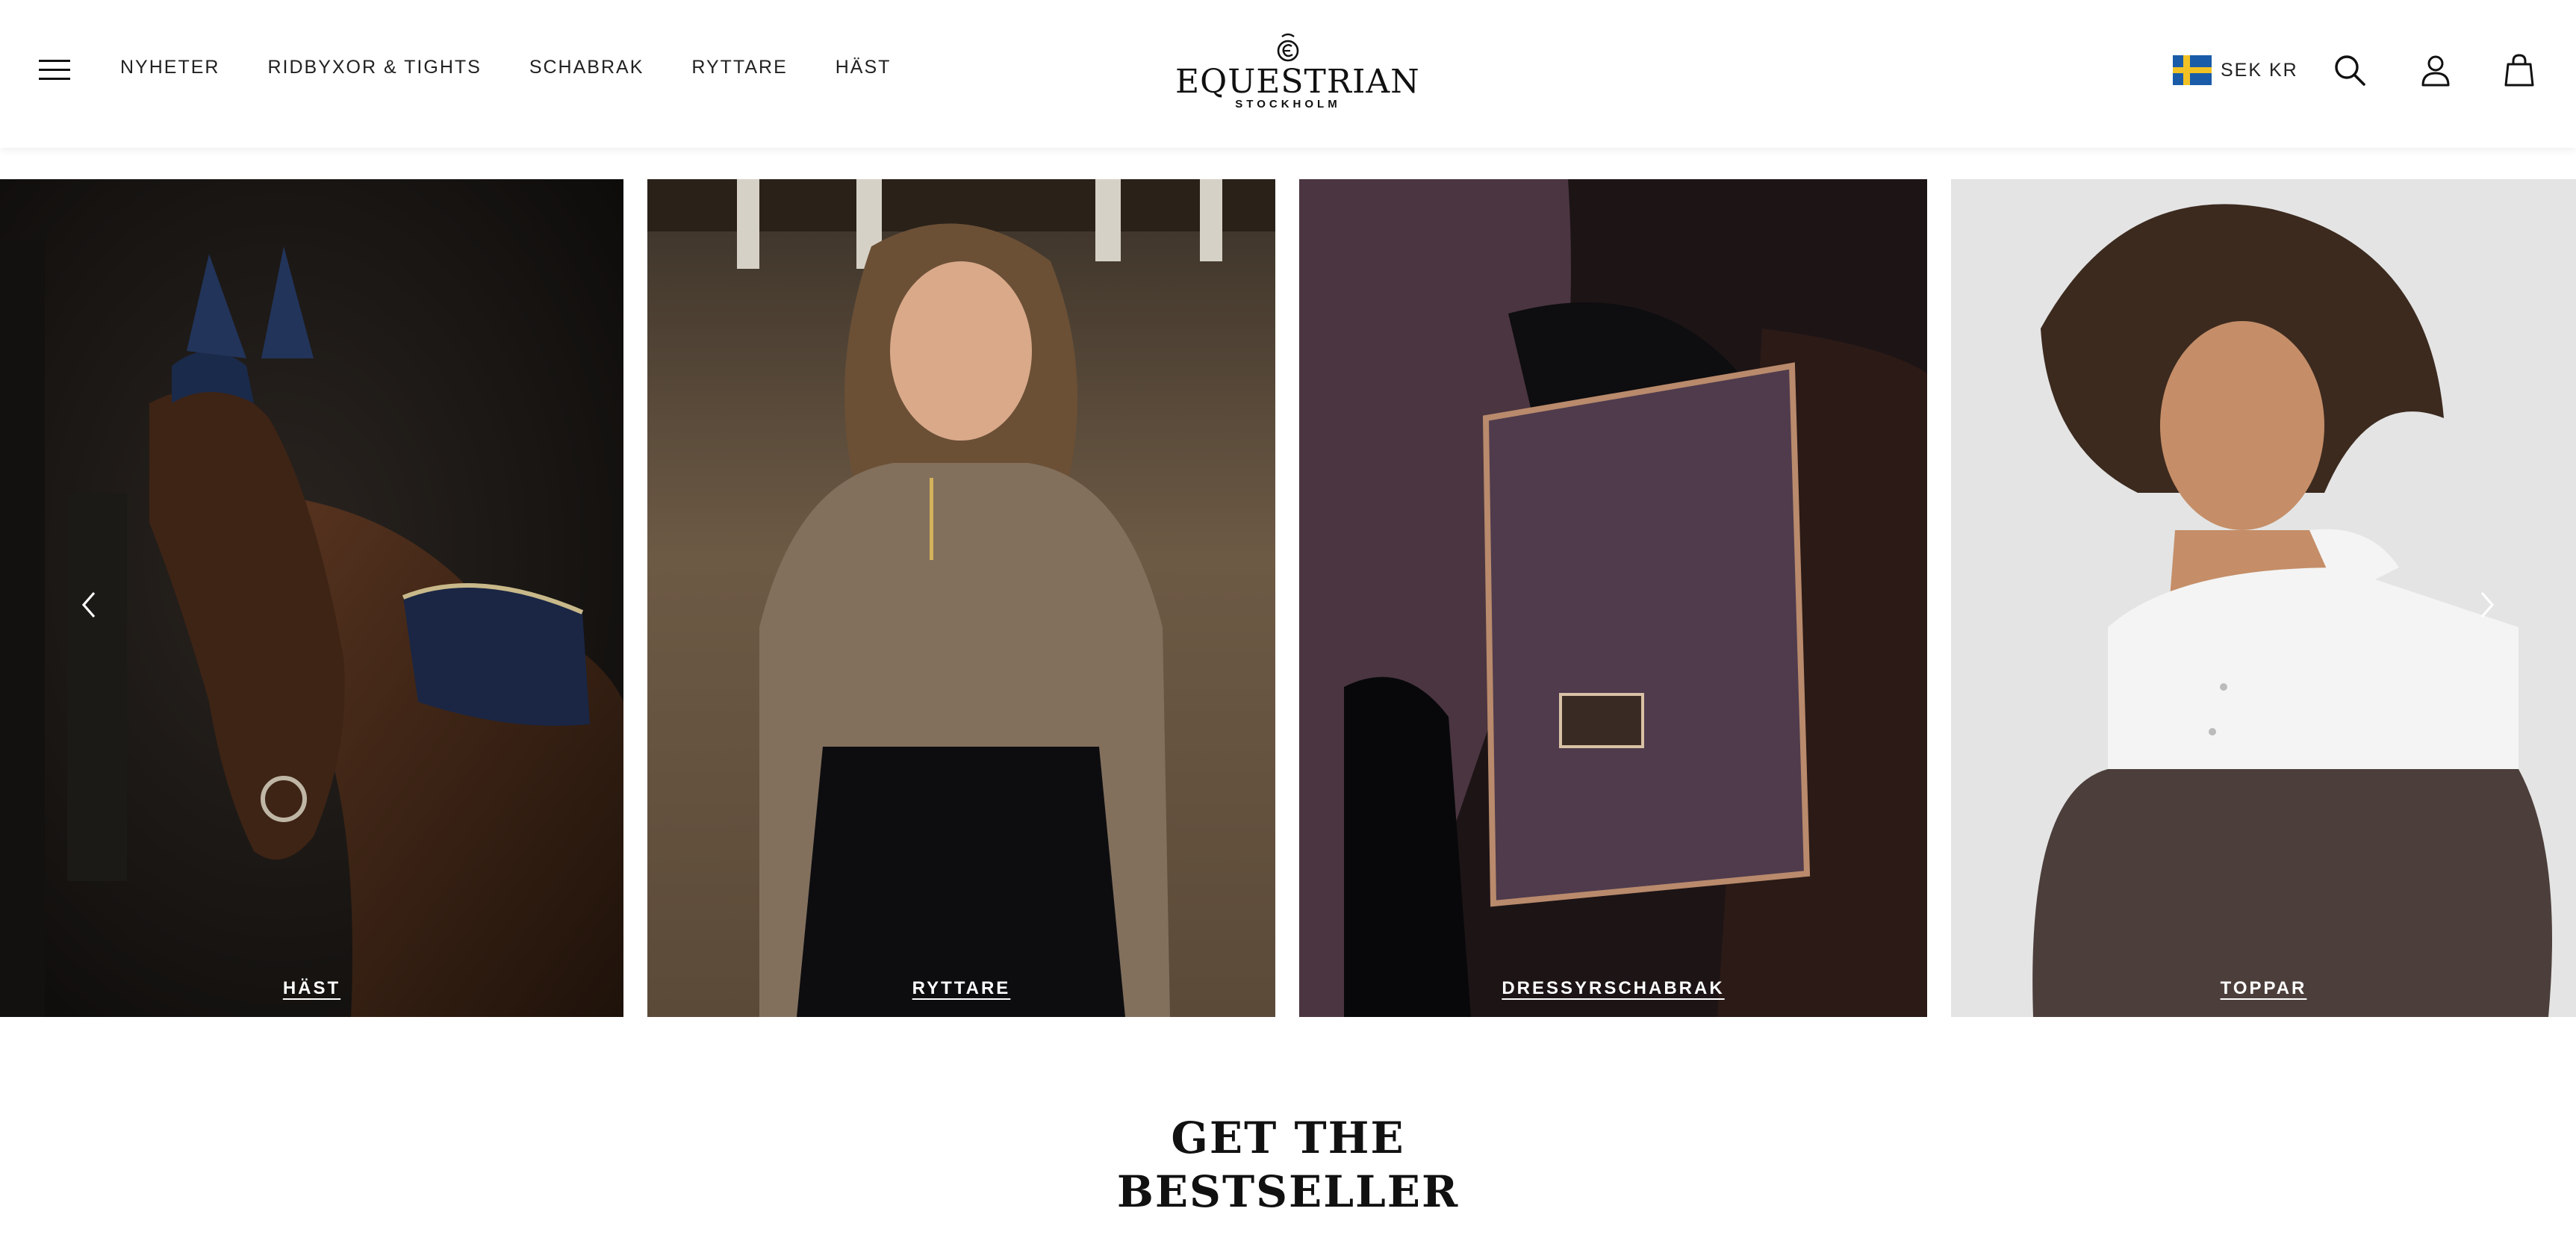 Image resolution: width=2576 pixels, height=1238 pixels. What do you see at coordinates (864, 67) in the screenshot?
I see `nav-item-hast: HÄST` at bounding box center [864, 67].